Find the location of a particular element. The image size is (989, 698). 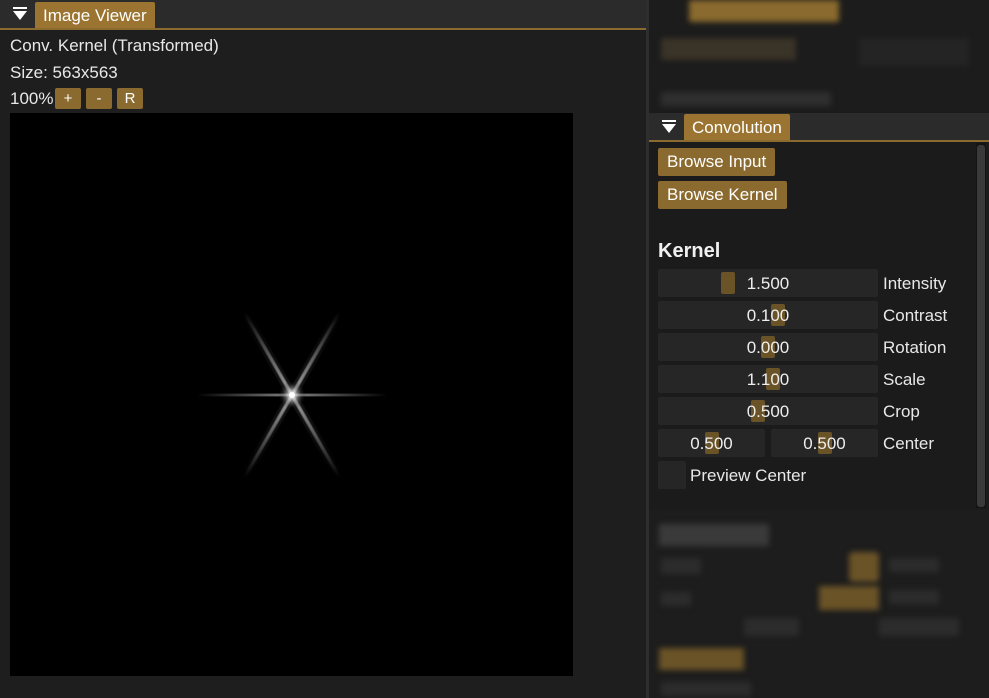

image-name-label: Conv. Kernel (Transformed) is located at coordinates (114, 45).